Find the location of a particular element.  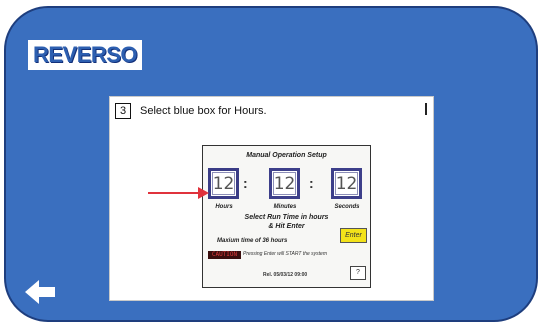

minutes-box: 12 is located at coordinates (284, 183).